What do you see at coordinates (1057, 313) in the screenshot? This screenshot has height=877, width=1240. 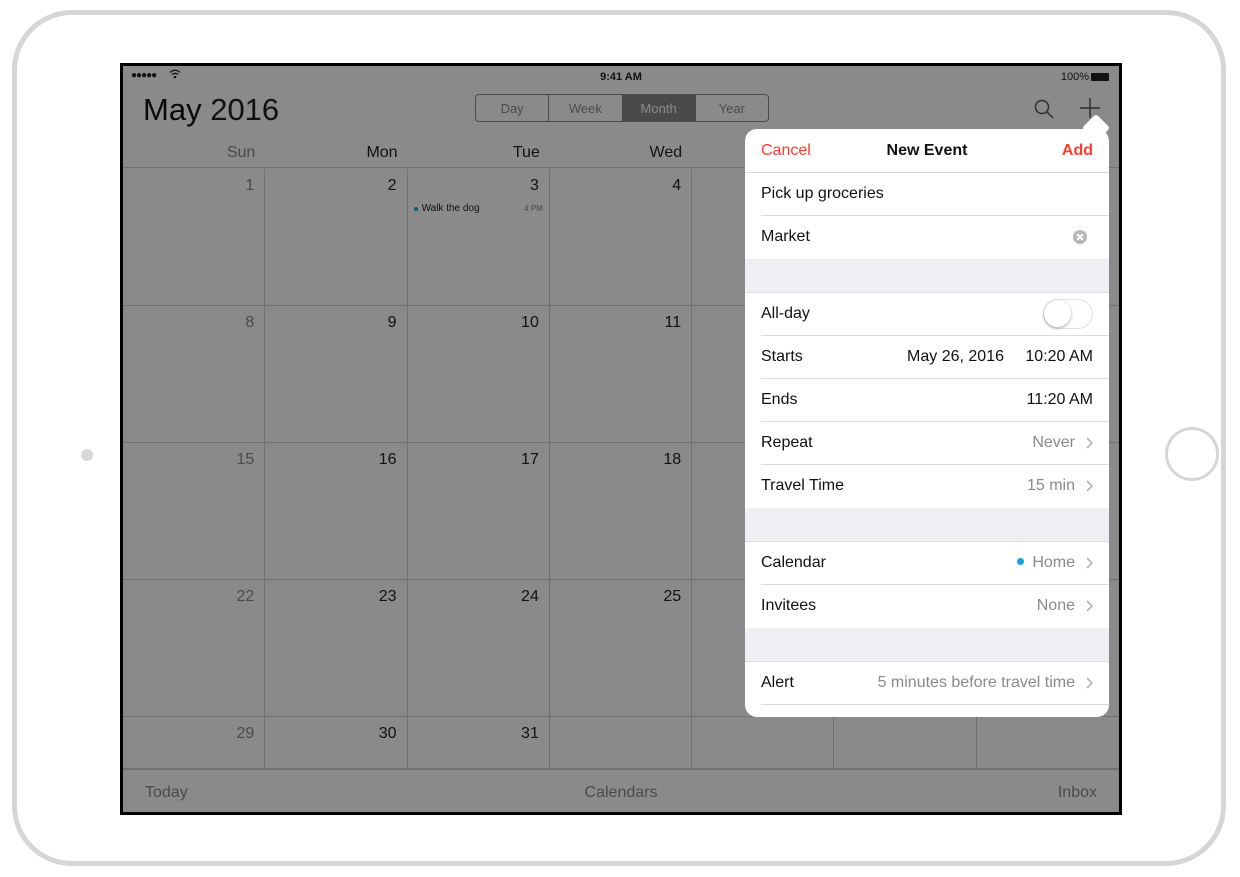 I see `toggle-knob` at bounding box center [1057, 313].